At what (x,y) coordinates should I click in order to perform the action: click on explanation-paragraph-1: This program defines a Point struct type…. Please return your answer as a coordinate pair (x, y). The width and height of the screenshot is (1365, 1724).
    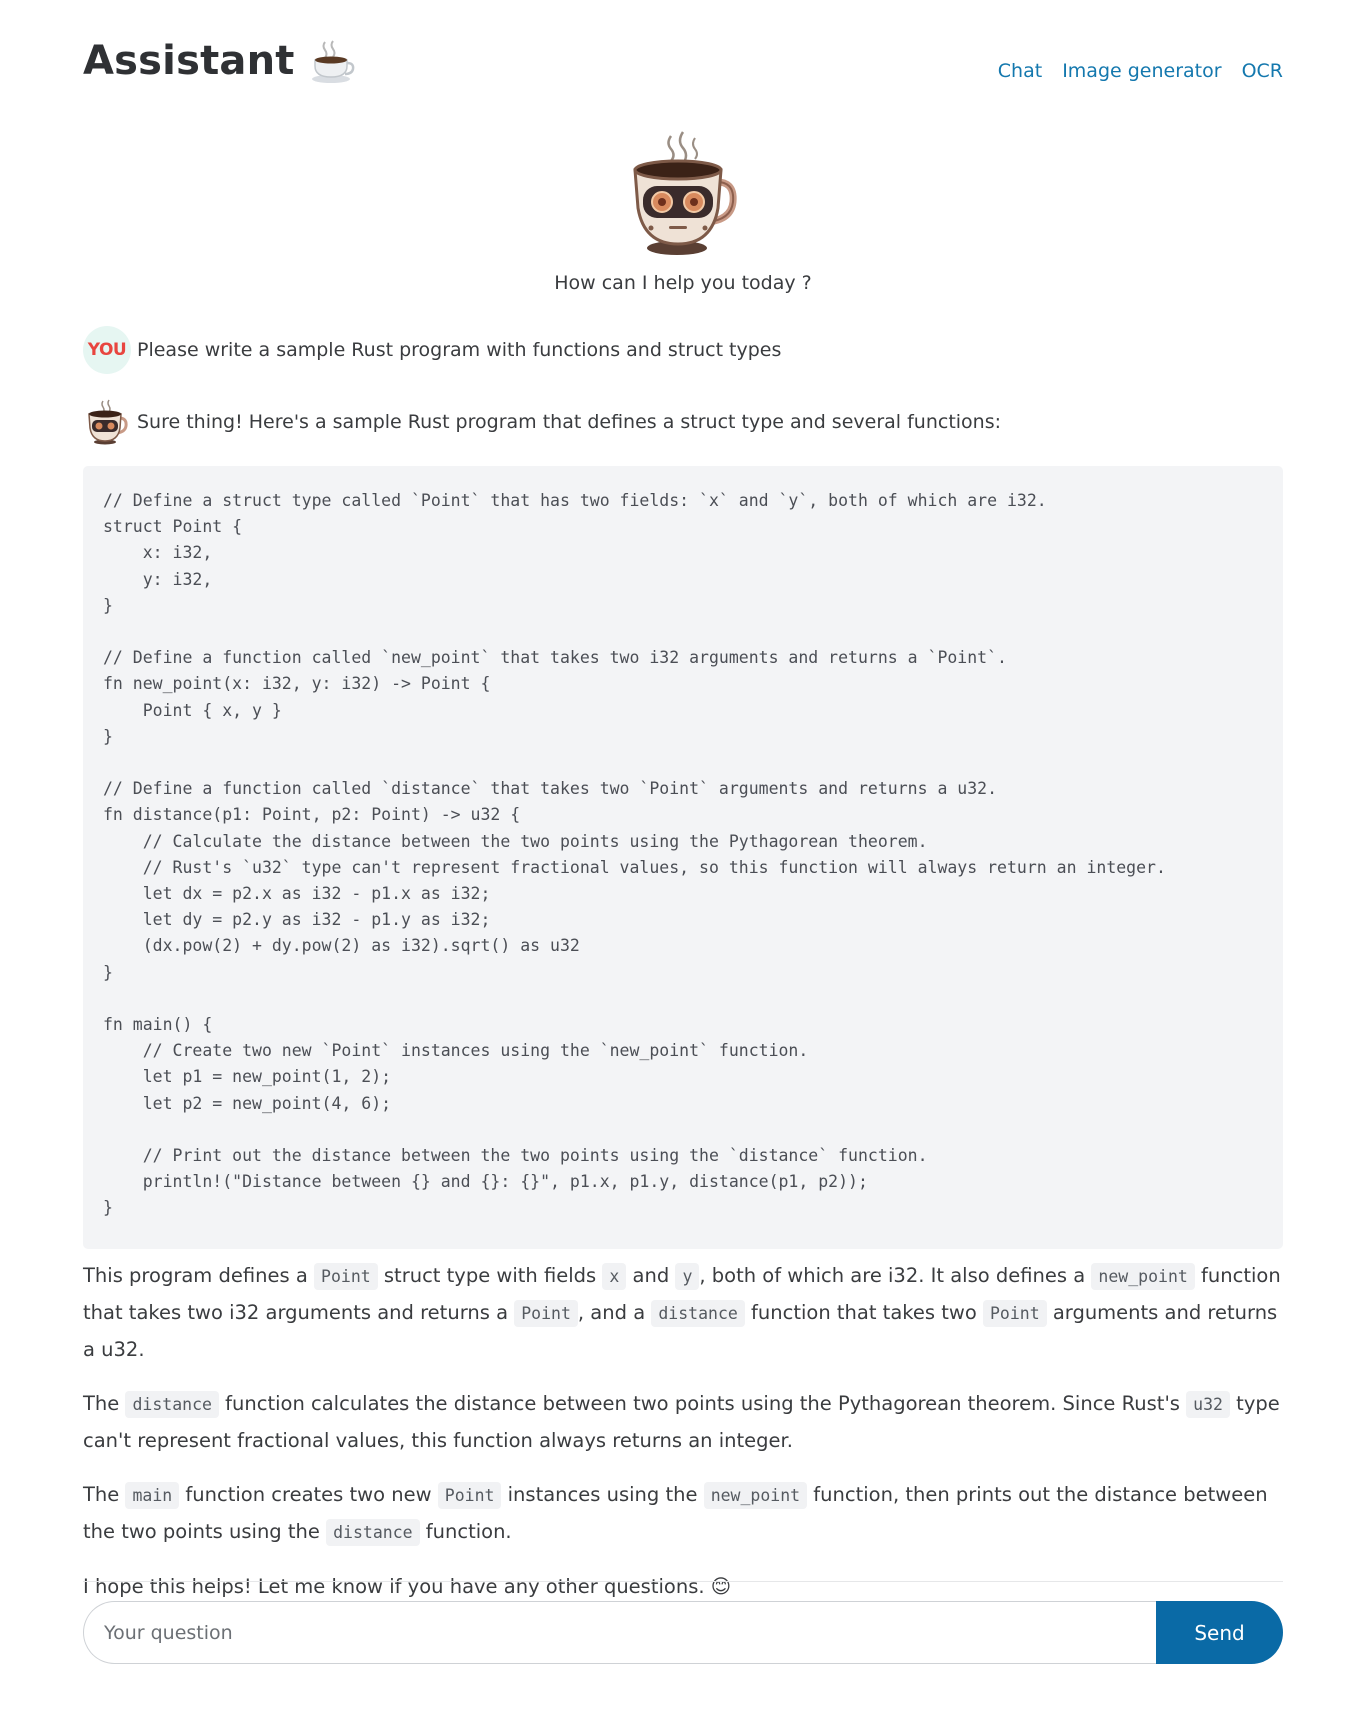
    Looking at the image, I should click on (683, 1313).